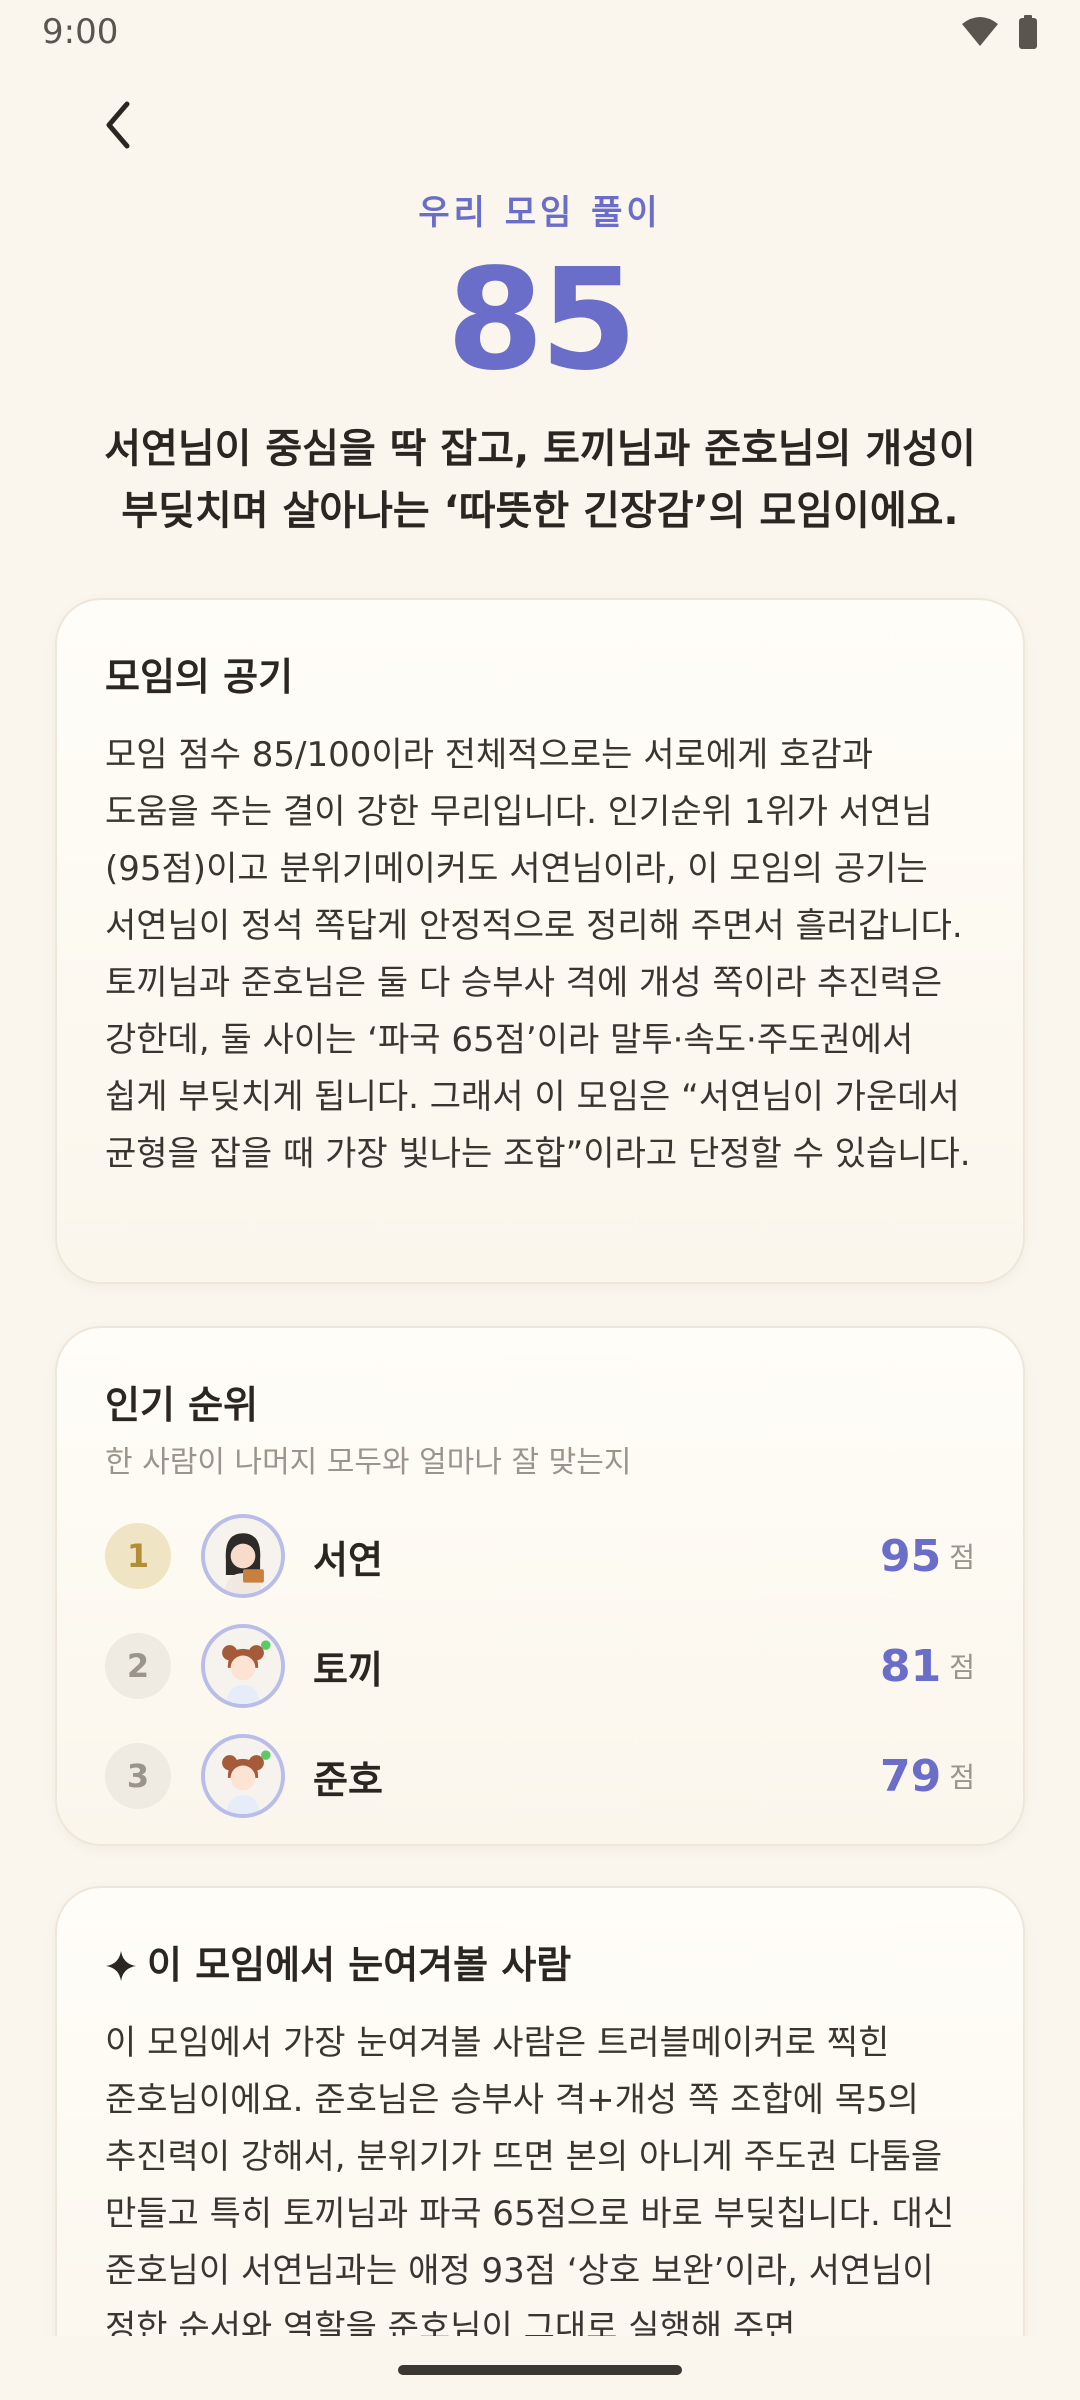 The image size is (1080, 2400). What do you see at coordinates (359, 1965) in the screenshot?
I see `highlight-title-text: 이 모임에서 눈여겨볼 사람` at bounding box center [359, 1965].